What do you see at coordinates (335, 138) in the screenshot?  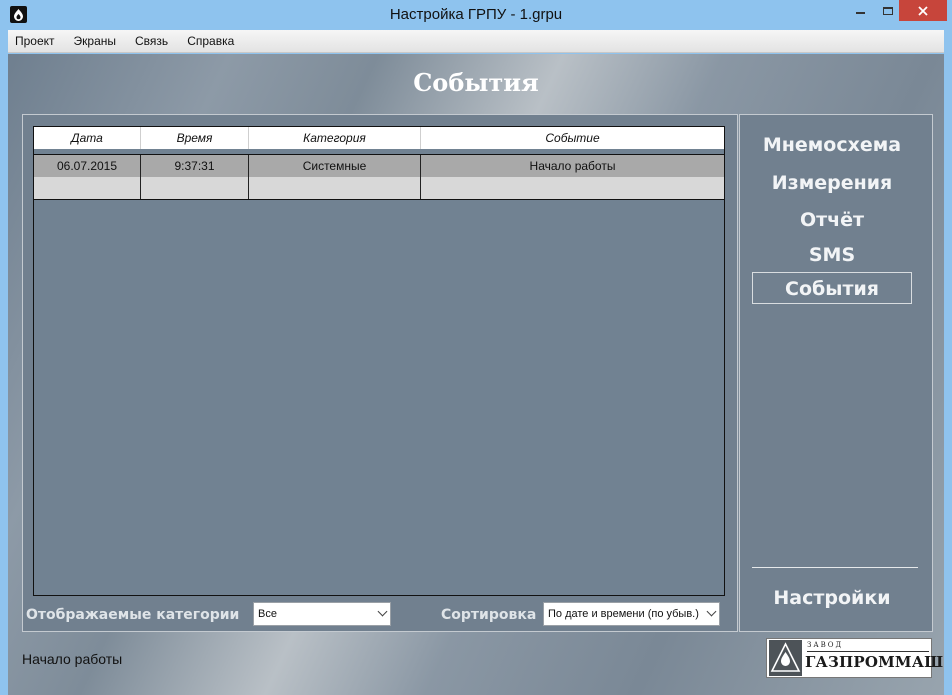 I see `column-header-category: Категория` at bounding box center [335, 138].